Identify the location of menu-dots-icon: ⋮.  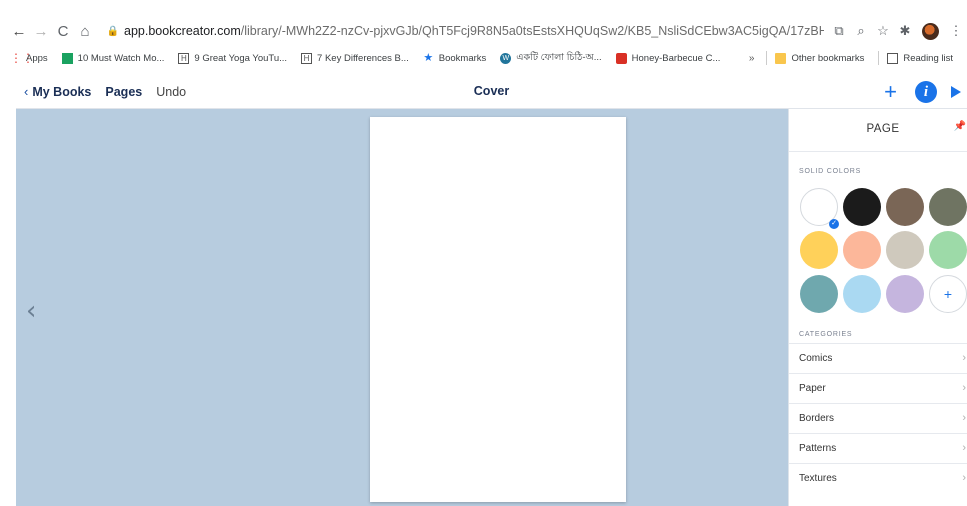
(956, 31).